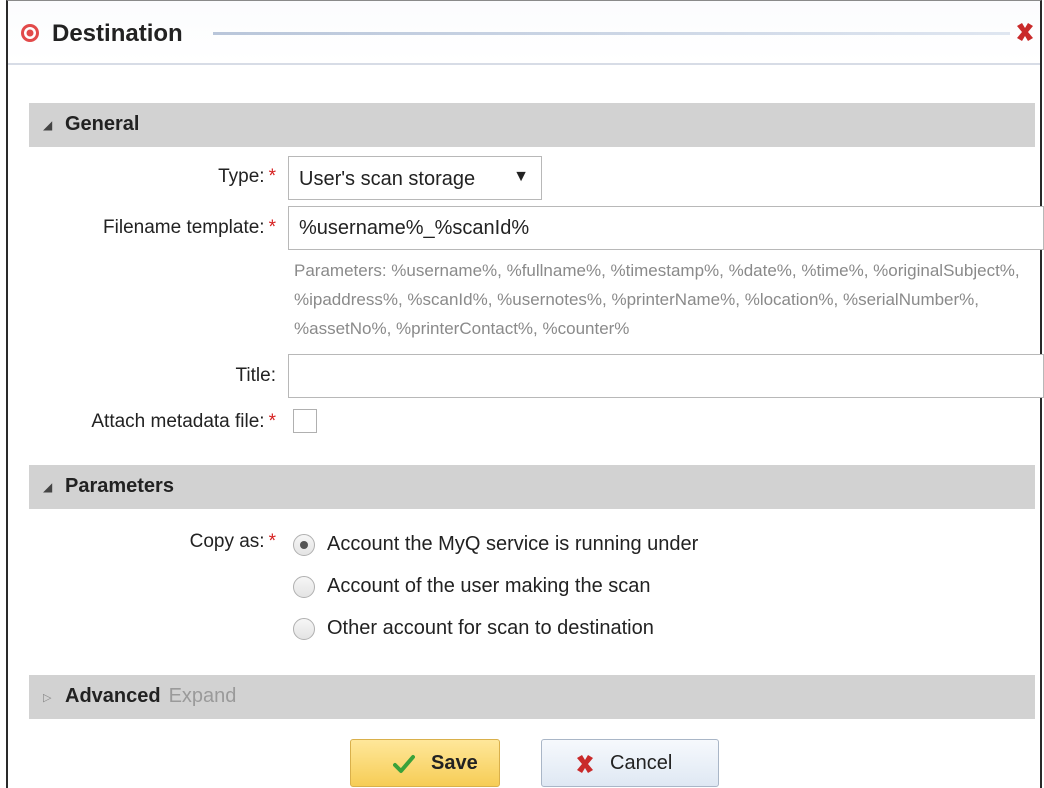 This screenshot has width=1044, height=788. What do you see at coordinates (666, 228) in the screenshot?
I see `filename-template-input` at bounding box center [666, 228].